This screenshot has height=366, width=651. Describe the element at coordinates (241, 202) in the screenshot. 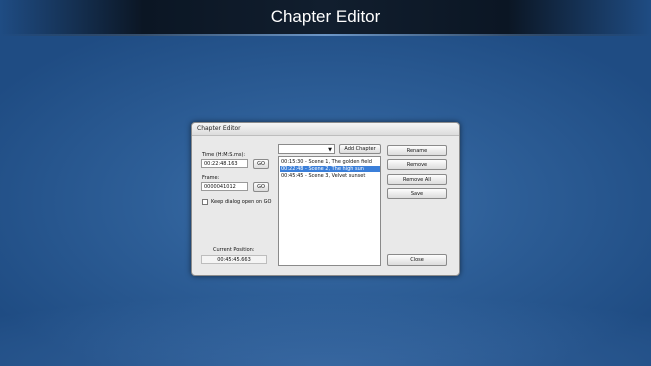

I see `keep-open-label: Keep dialog open on GO` at that location.